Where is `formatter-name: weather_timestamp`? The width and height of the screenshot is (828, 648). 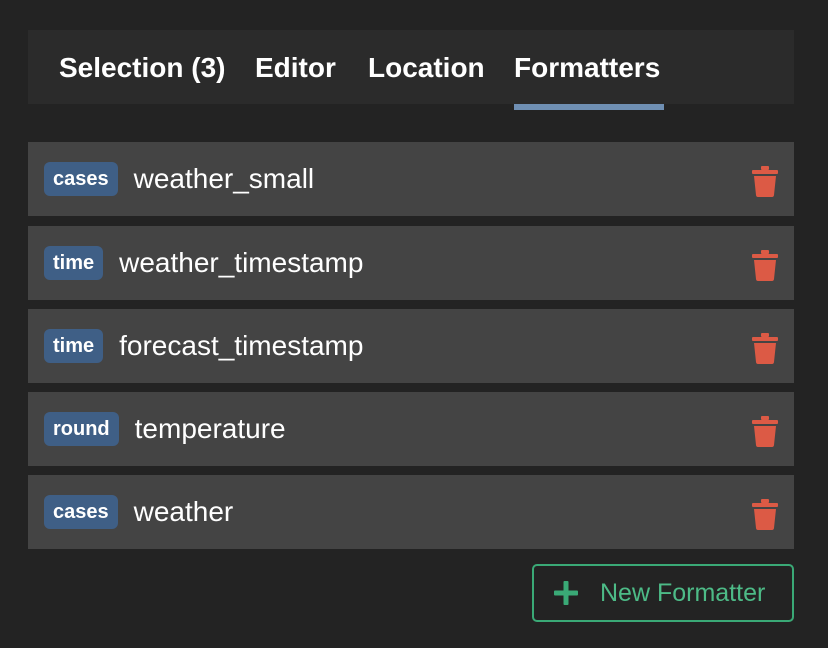
formatter-name: weather_timestamp is located at coordinates (241, 262).